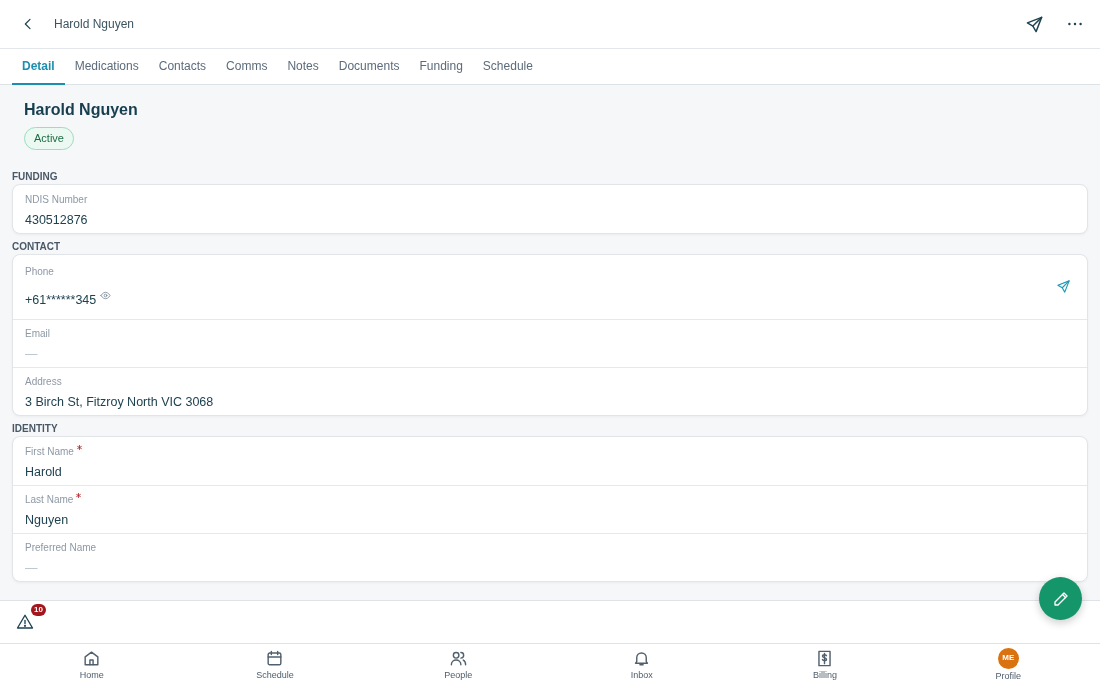 The image size is (1100, 687). What do you see at coordinates (458, 665) in the screenshot?
I see `nav-item: People` at bounding box center [458, 665].